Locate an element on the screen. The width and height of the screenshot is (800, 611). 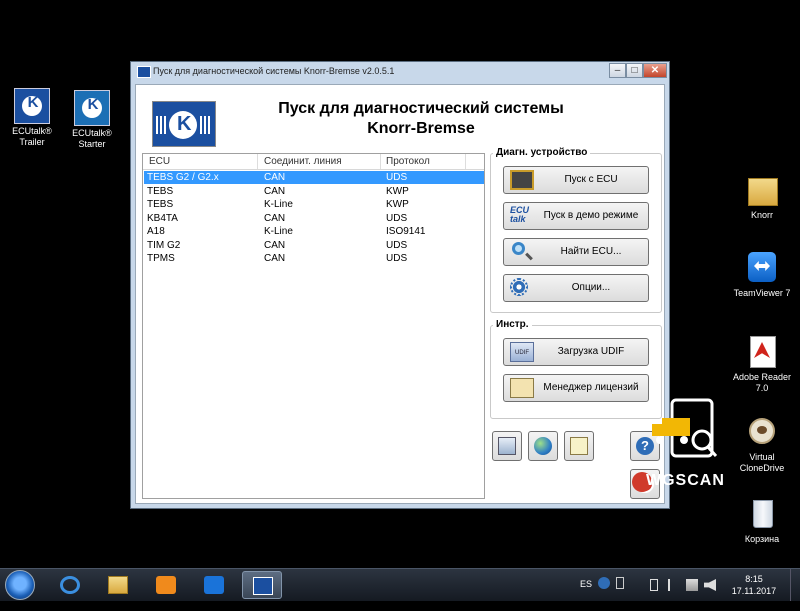
start-demo-mode-button: ECU talk Пуск в демо режиме is located at coordinates (576, 216).